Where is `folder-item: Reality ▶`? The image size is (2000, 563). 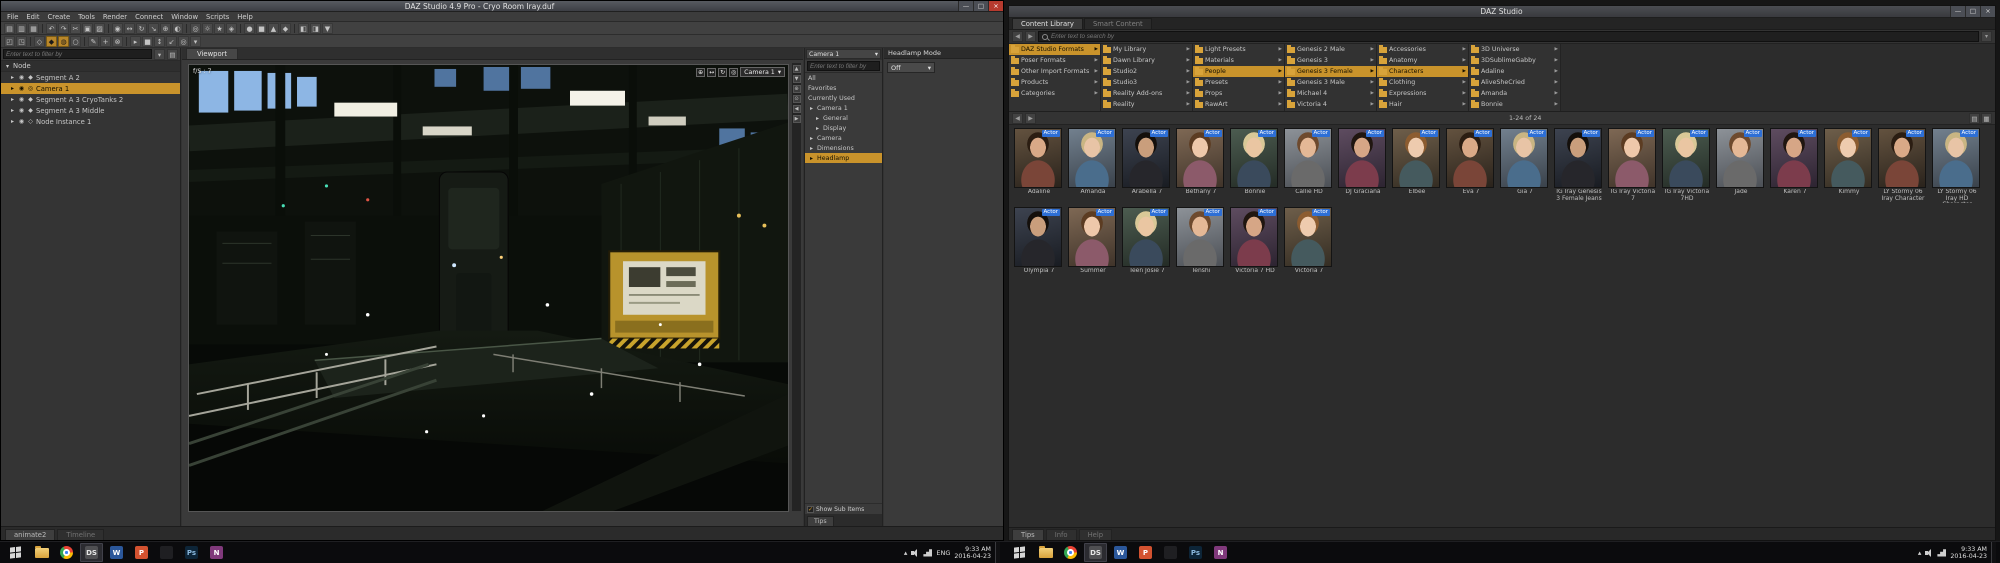 folder-item: Reality ▶ is located at coordinates (1146, 104).